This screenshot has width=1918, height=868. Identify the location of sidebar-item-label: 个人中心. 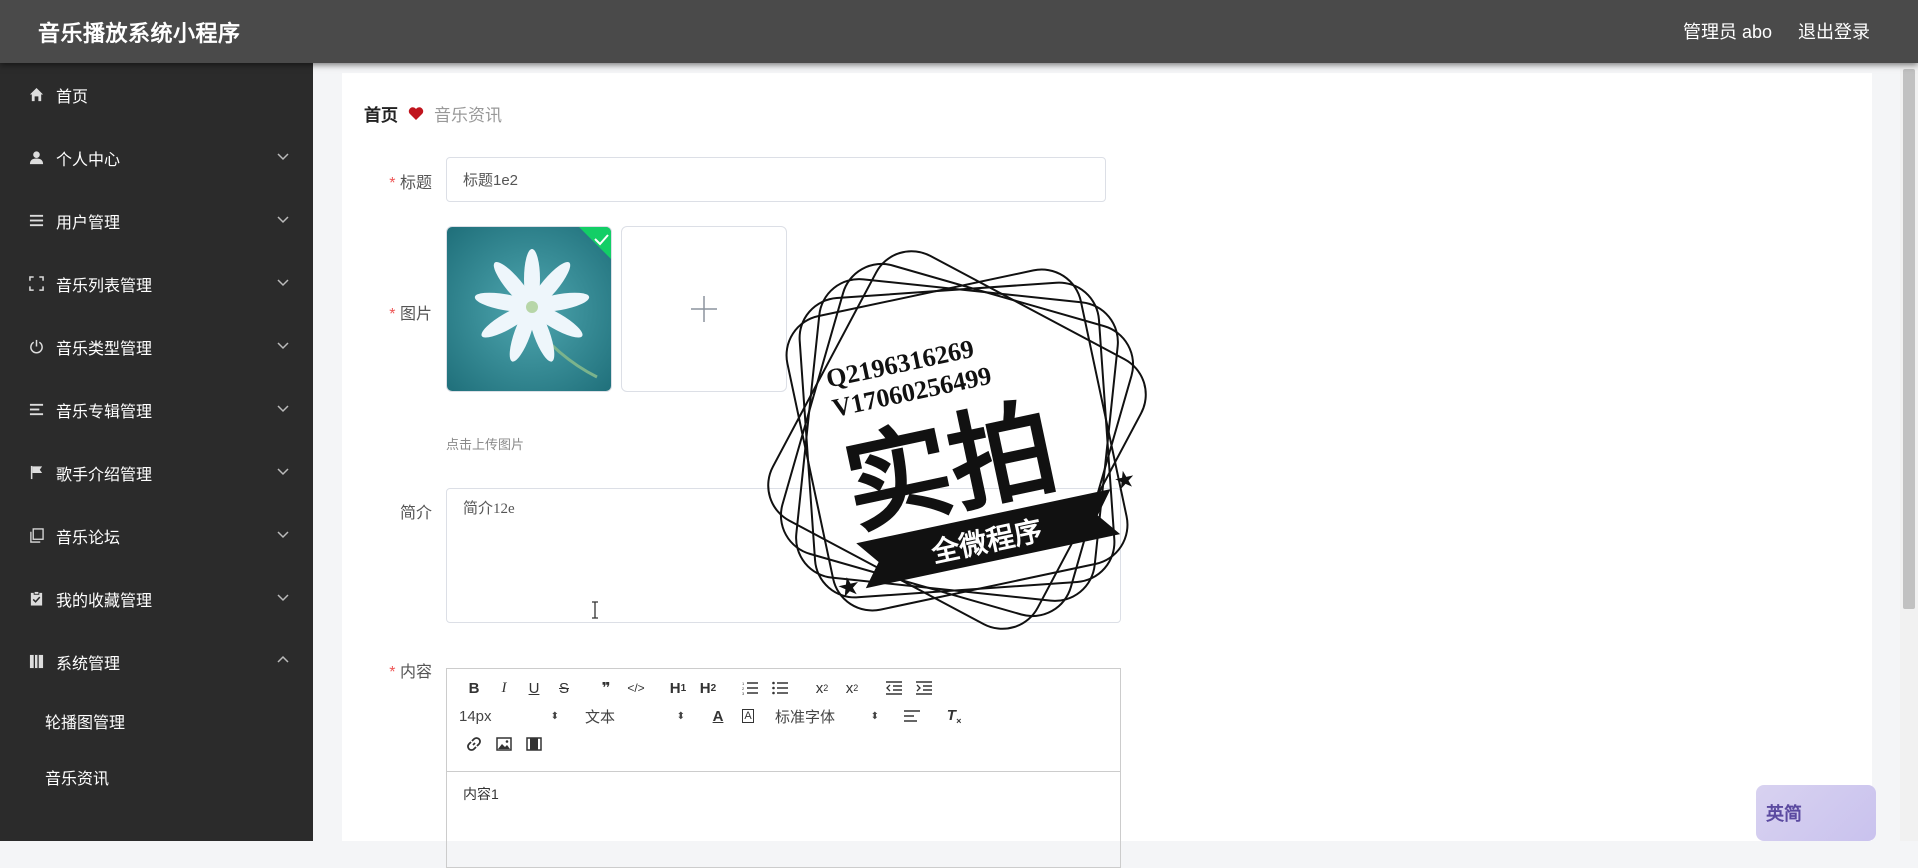
(88, 160).